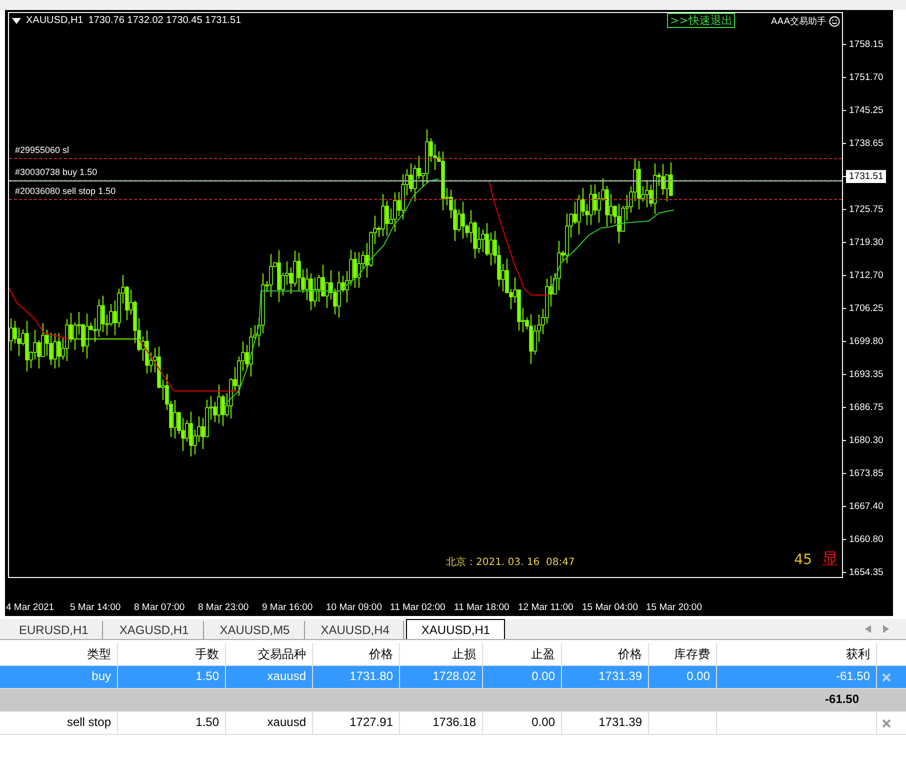 This screenshot has width=906, height=777. I want to click on dropdown-icon, so click(16, 21).